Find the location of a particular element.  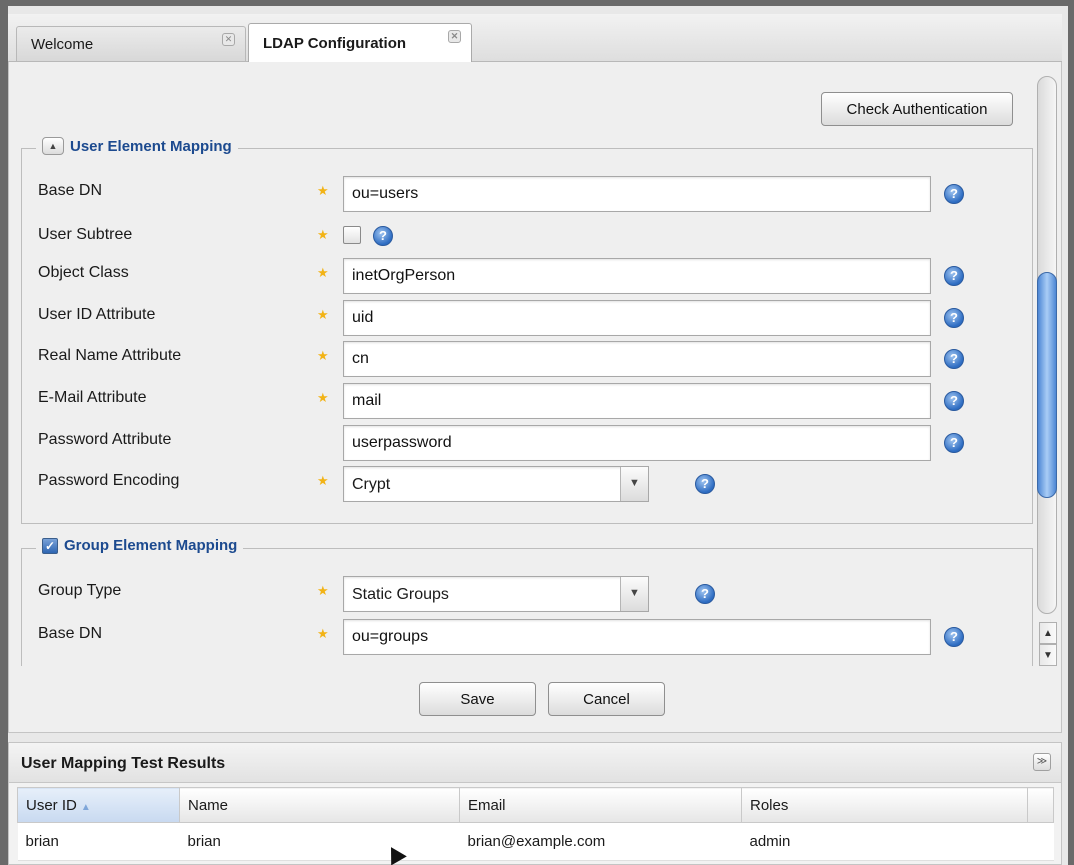

password-attribute-label: Password Attribute is located at coordinates (105, 439).